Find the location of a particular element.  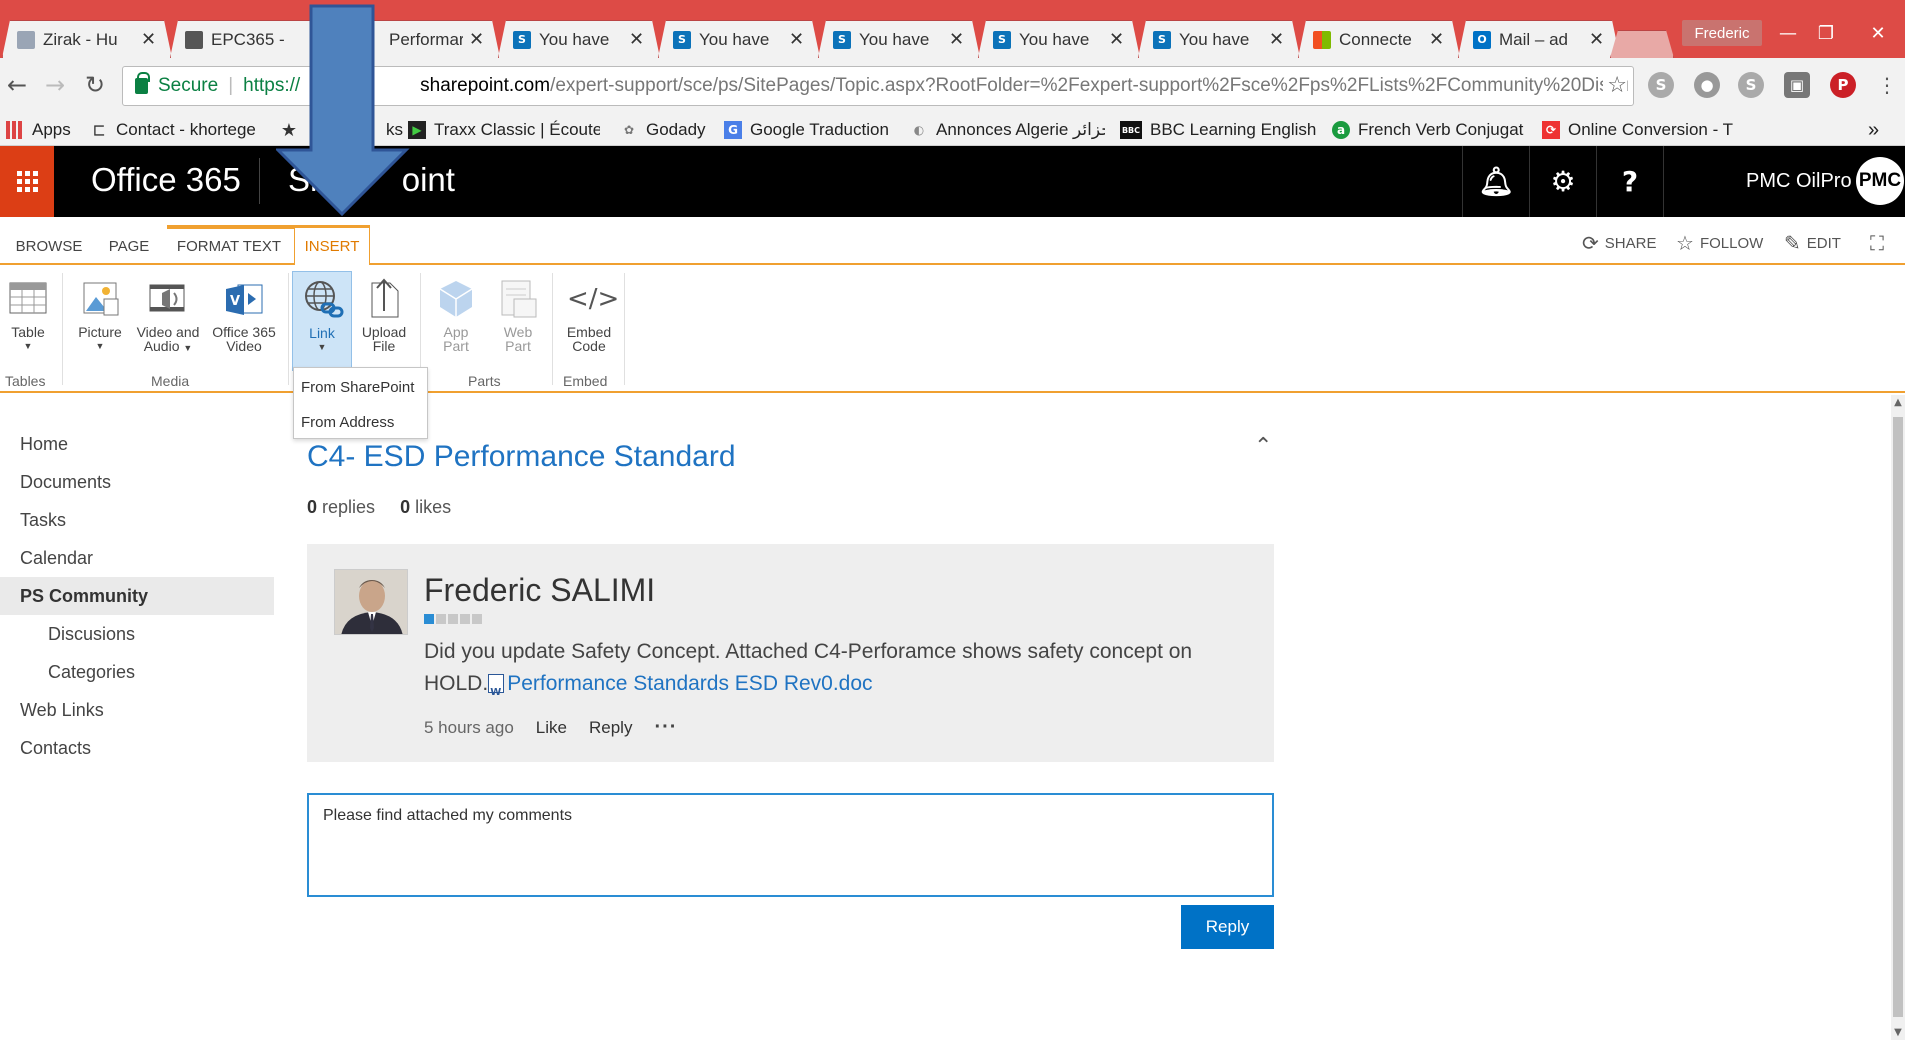

picture-button: Picture ▼ is located at coordinates (100, 315).